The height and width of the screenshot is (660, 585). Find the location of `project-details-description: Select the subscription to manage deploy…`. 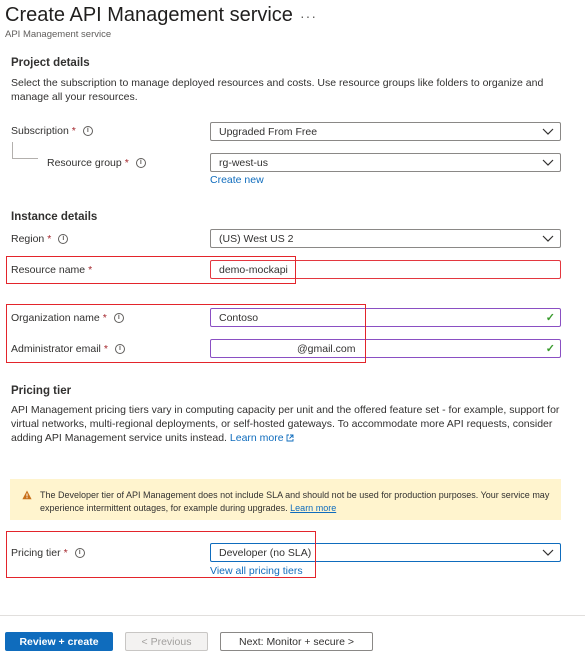

project-details-description: Select the subscription to manage deploy… is located at coordinates (277, 90).